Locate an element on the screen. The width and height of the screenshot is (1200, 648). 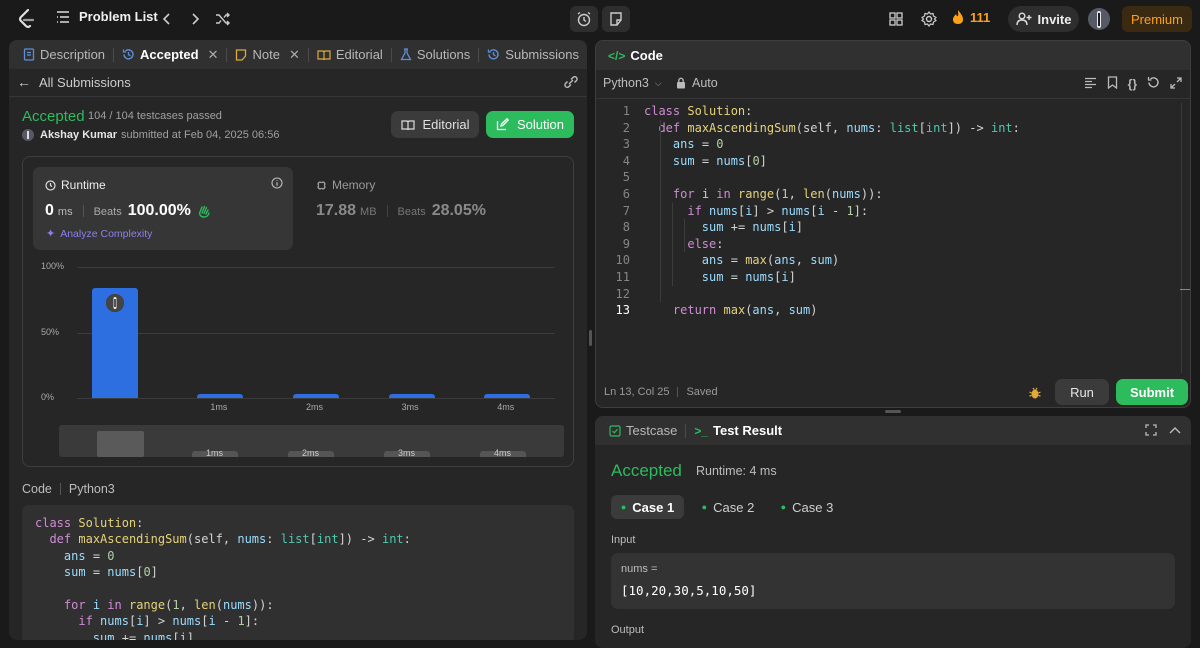
mini-tick-label: 4ms is located at coordinates (503, 453).